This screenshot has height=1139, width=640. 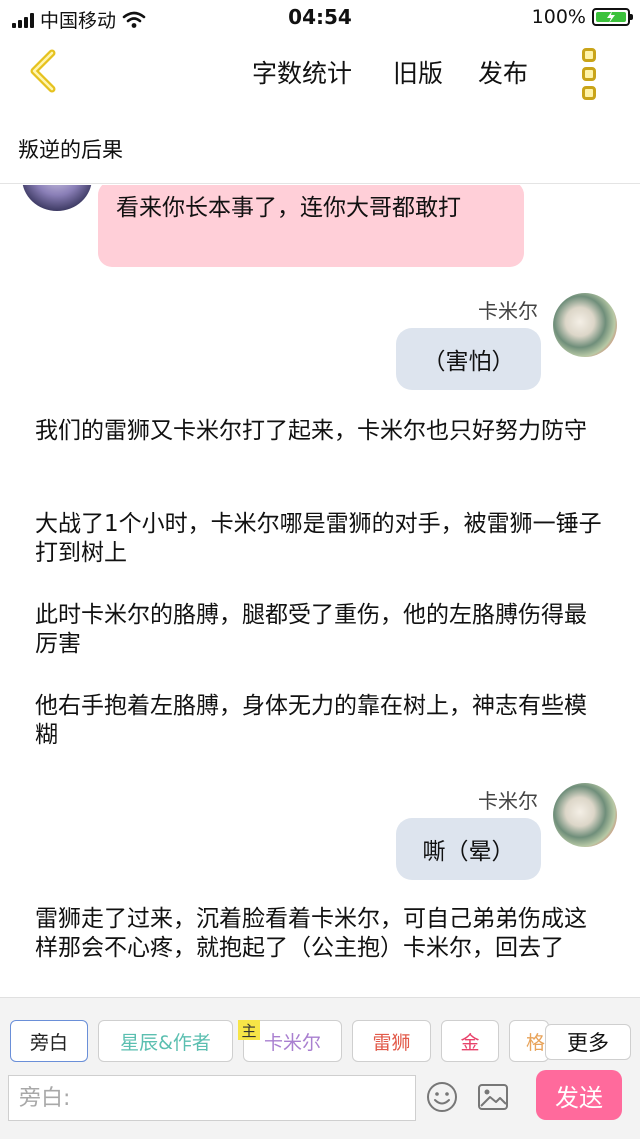 What do you see at coordinates (49, 1041) in the screenshot?
I see `role-button-narrator: 旁白` at bounding box center [49, 1041].